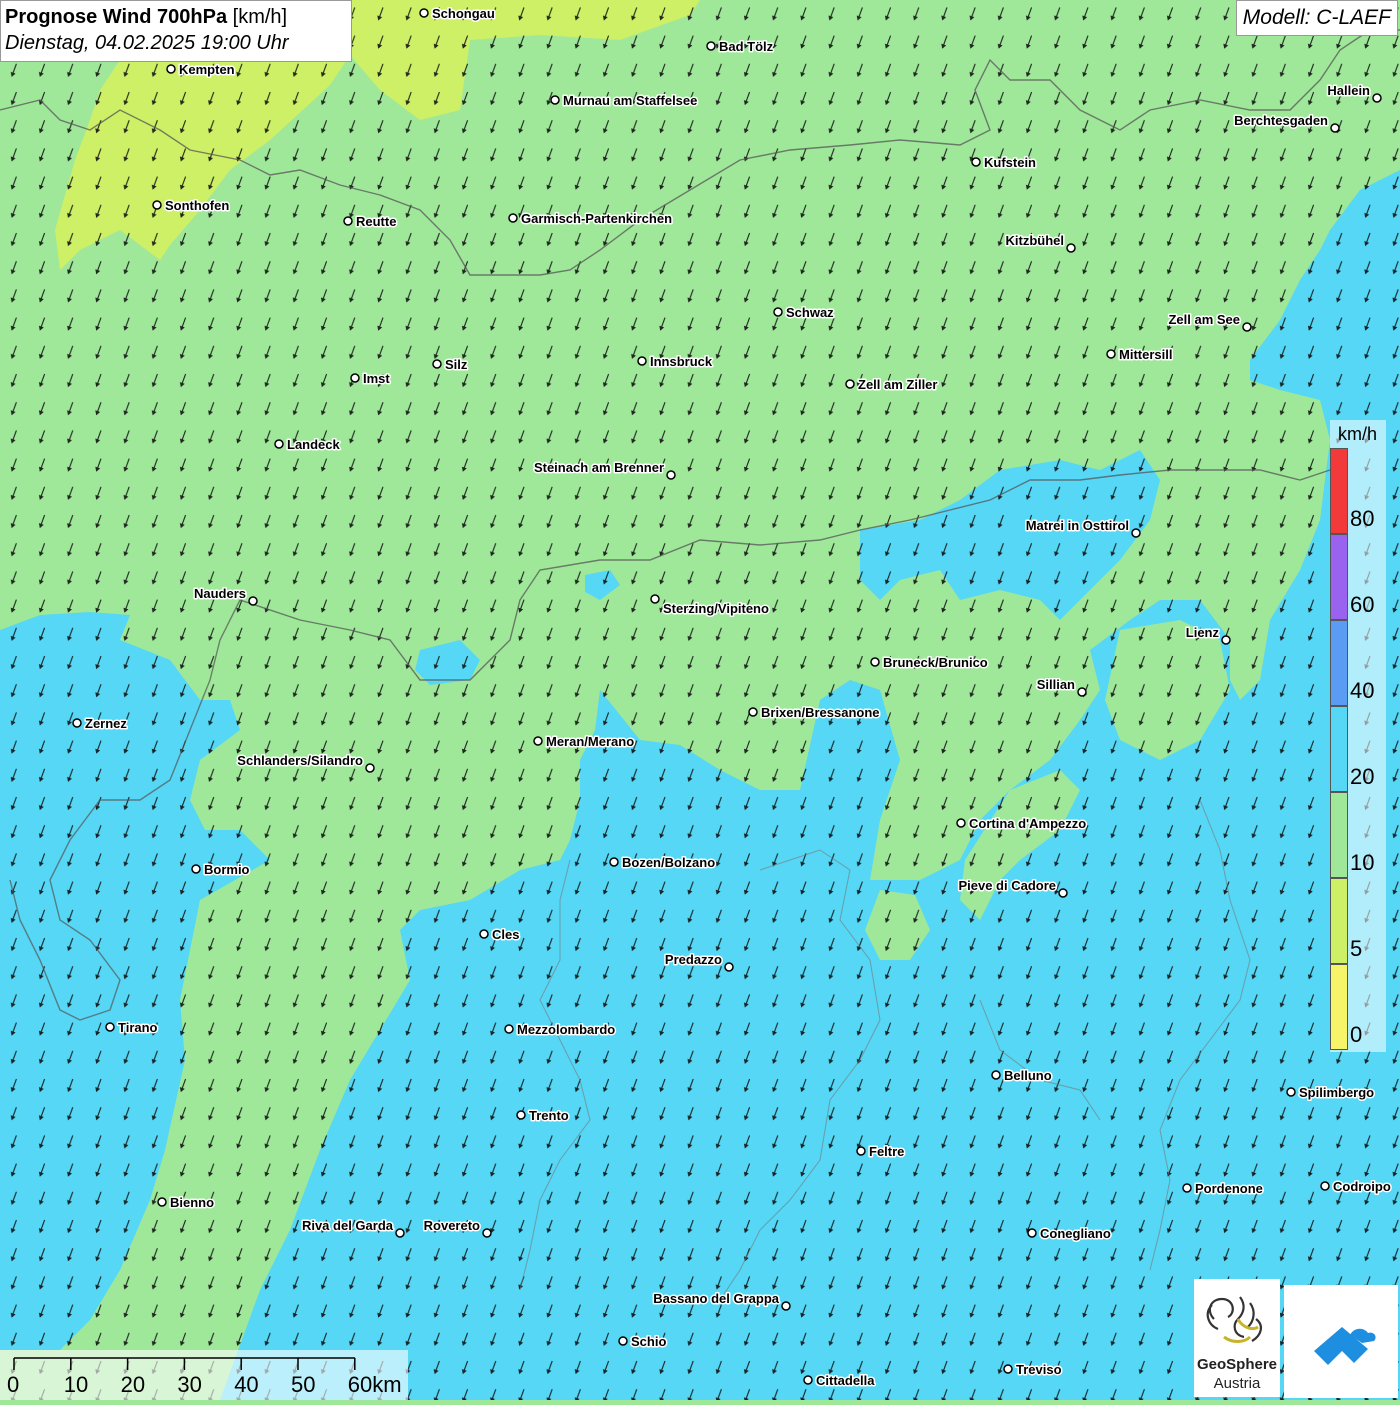  What do you see at coordinates (505, 934) in the screenshot?
I see `city-label: Cles` at bounding box center [505, 934].